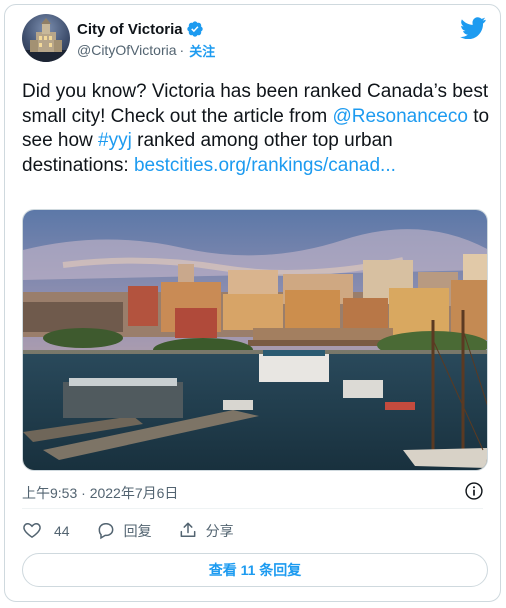 Image resolution: width=506 pixels, height=608 pixels. What do you see at coordinates (252, 508) in the screenshot?
I see `divider` at bounding box center [252, 508].